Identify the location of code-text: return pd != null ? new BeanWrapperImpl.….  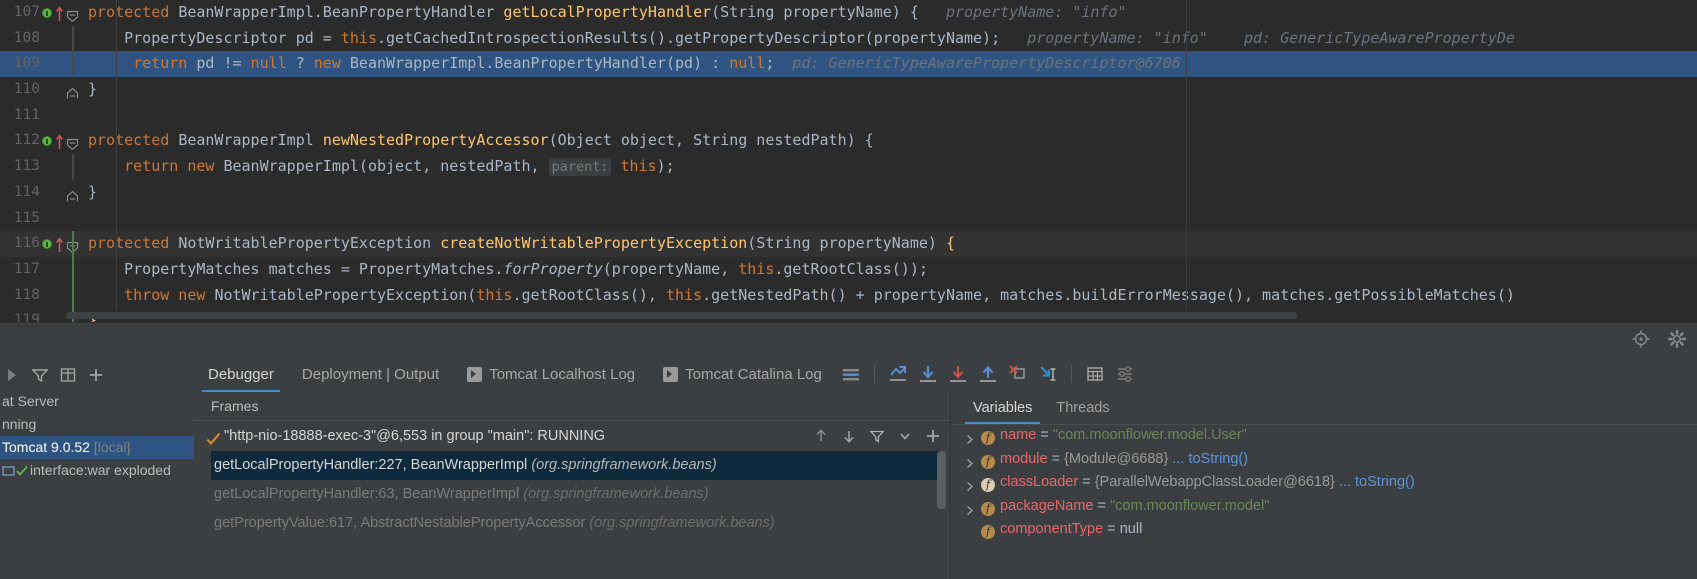
(634, 64).